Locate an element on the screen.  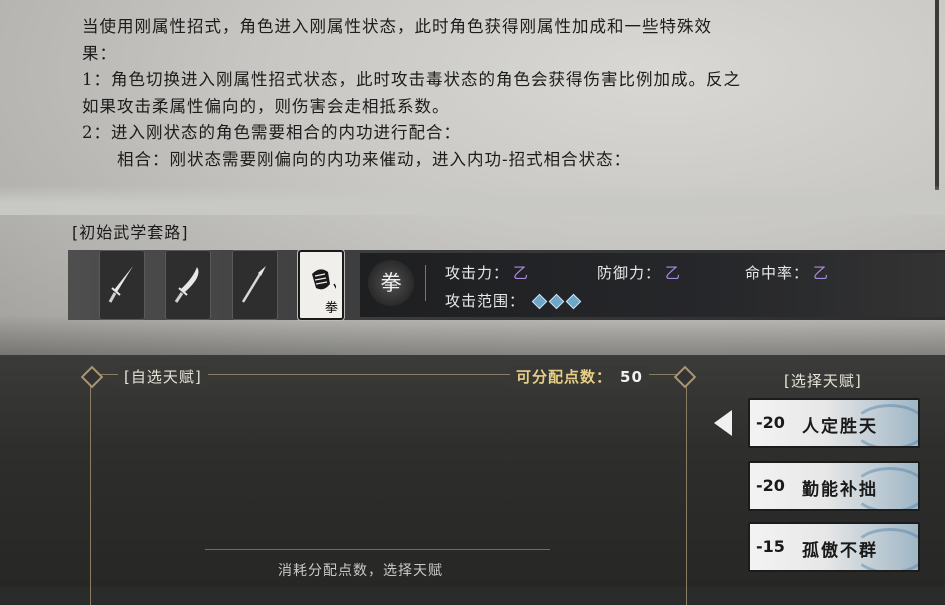
description-line: 2：进入刚状态的角色需要相合的内功进行配合： is located at coordinates (271, 132).